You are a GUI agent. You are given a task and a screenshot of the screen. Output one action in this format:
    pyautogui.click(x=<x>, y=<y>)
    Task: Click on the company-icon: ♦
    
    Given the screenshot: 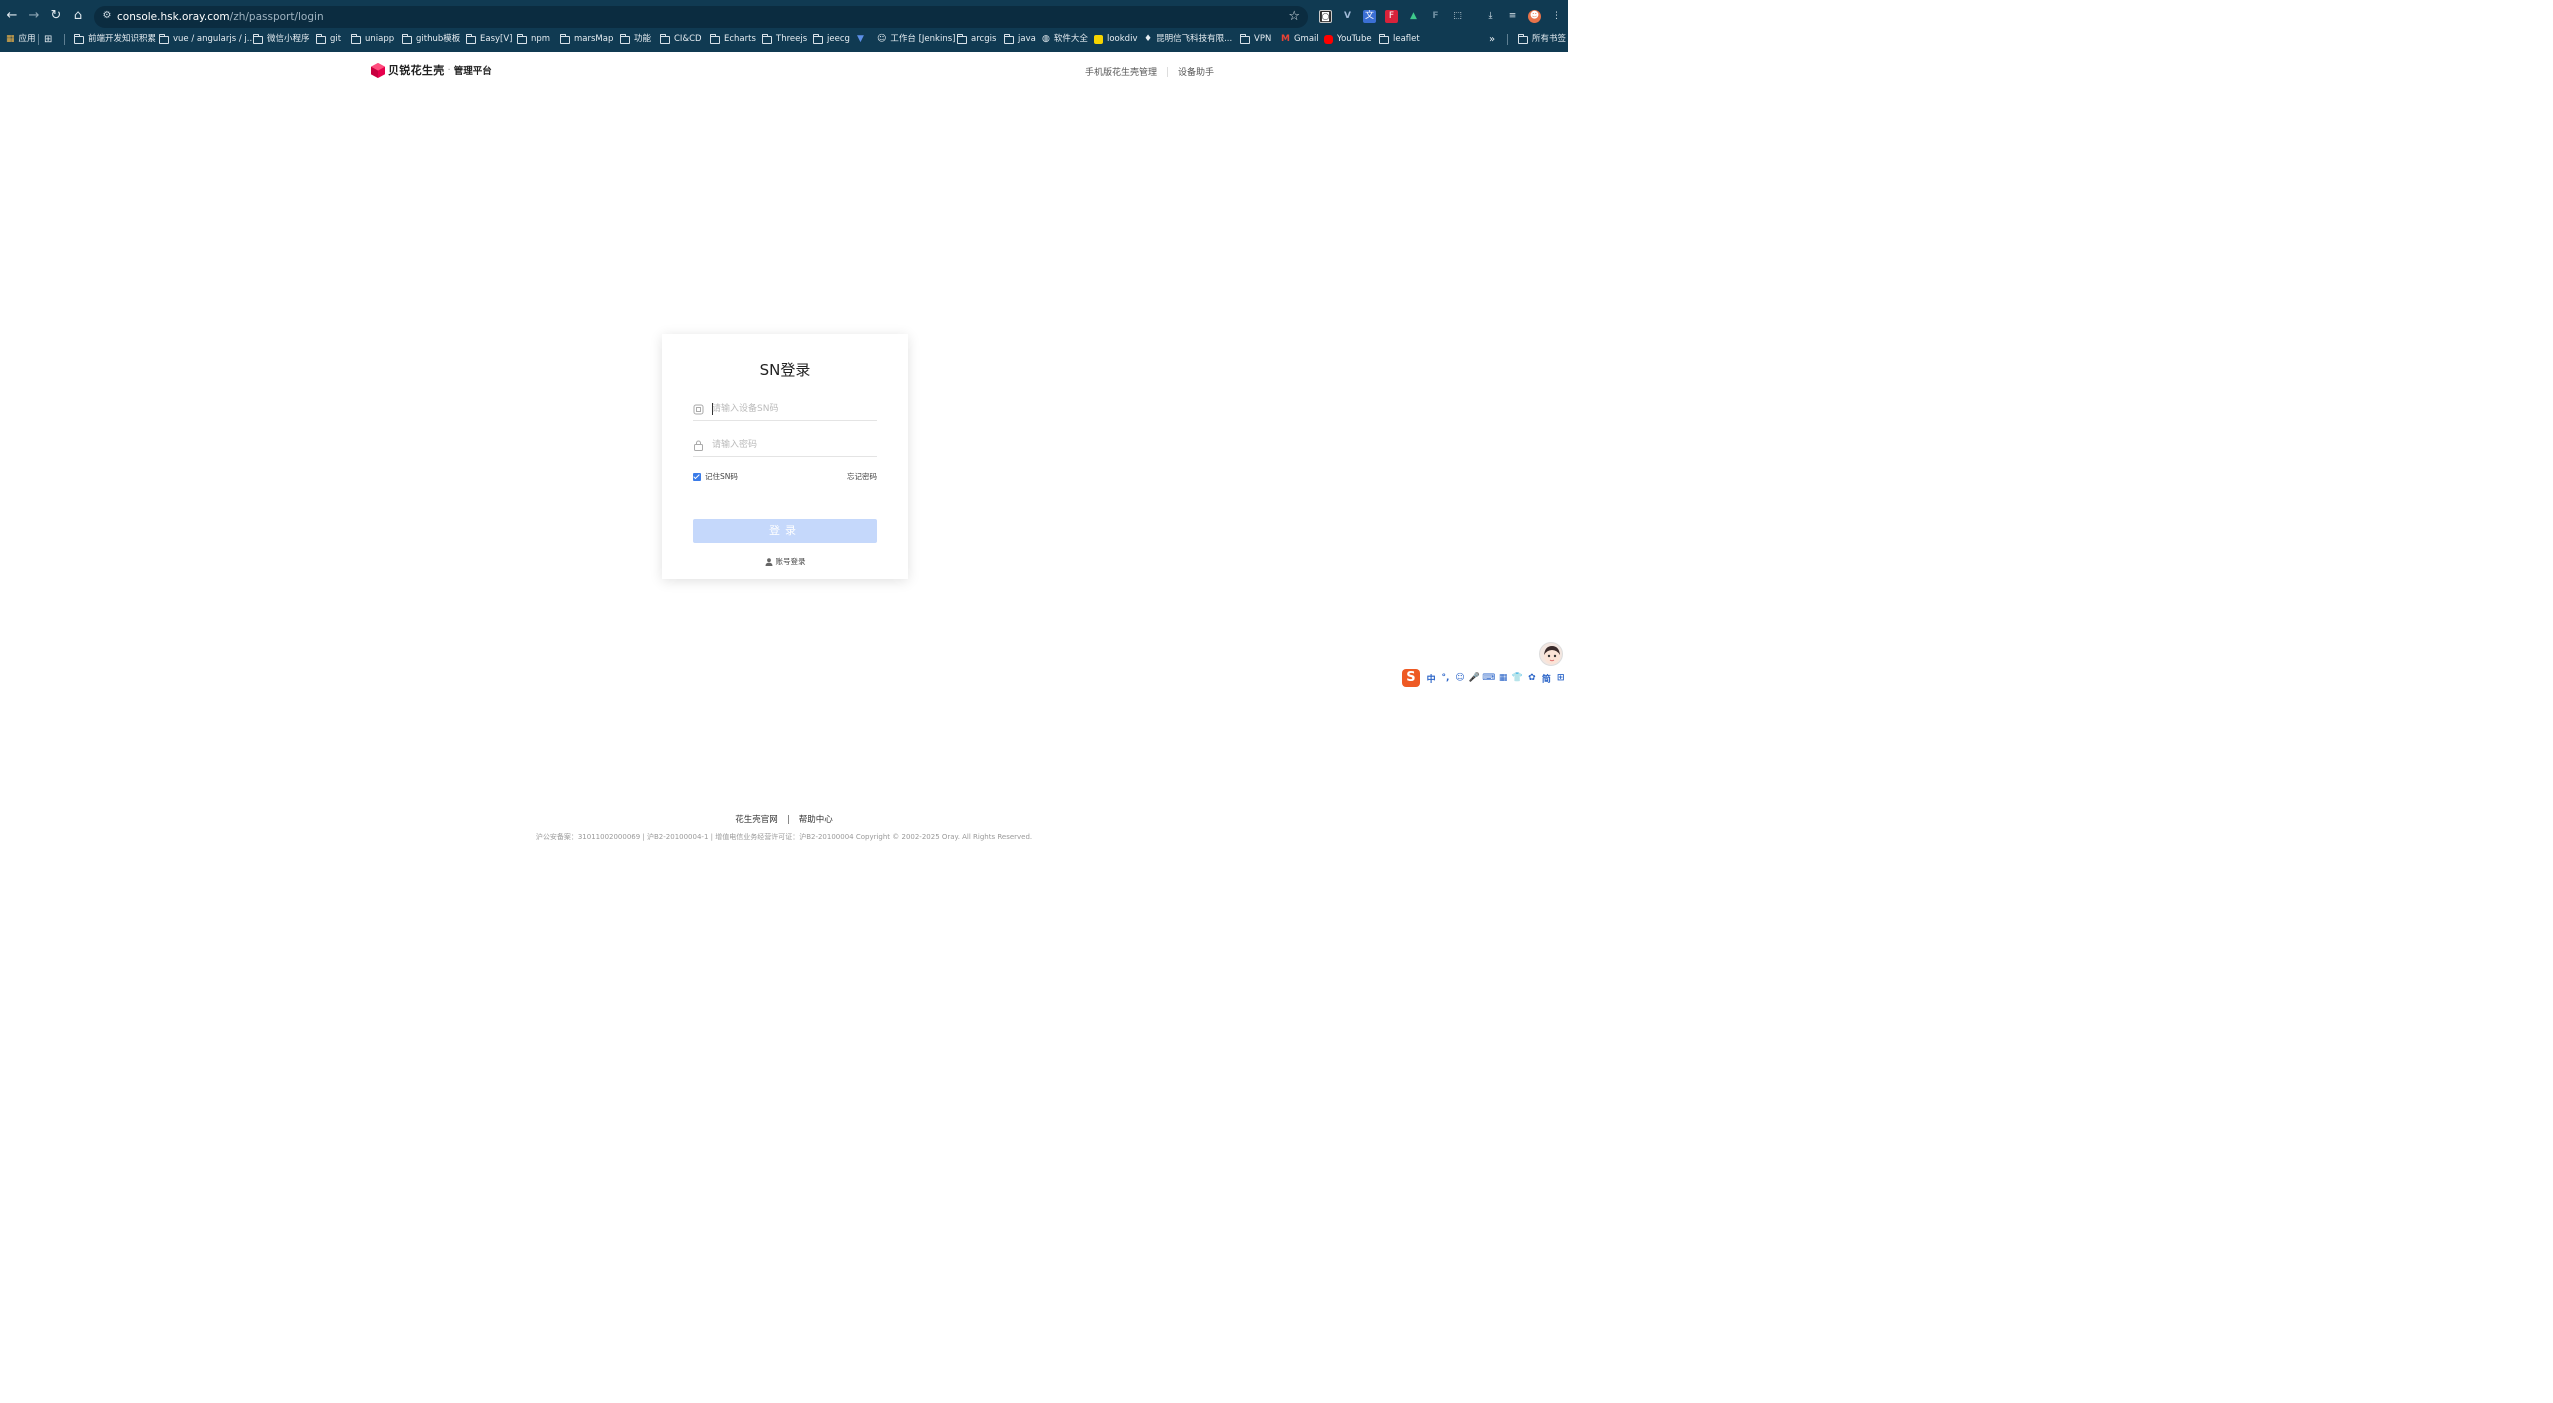 What is the action you would take?
    pyautogui.click(x=1148, y=39)
    